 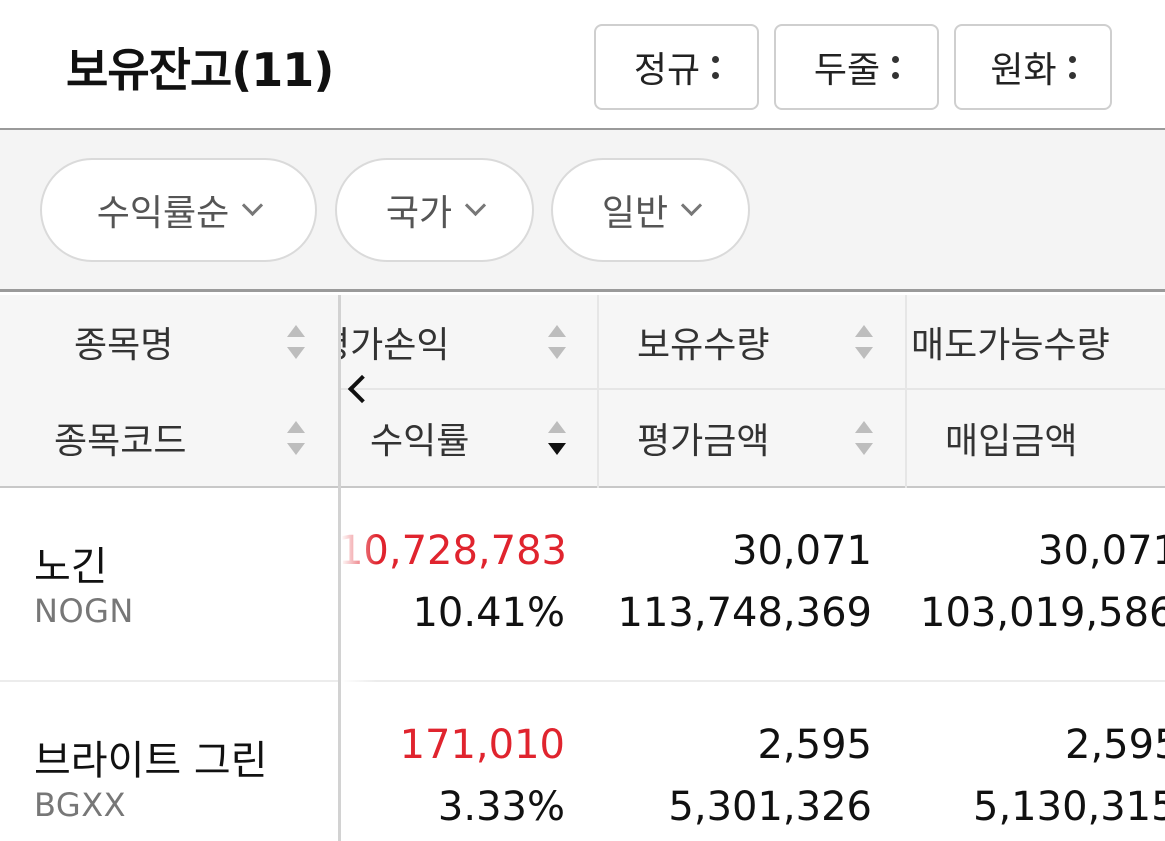 I want to click on two-line-view-label: 두줄, so click(x=847, y=70).